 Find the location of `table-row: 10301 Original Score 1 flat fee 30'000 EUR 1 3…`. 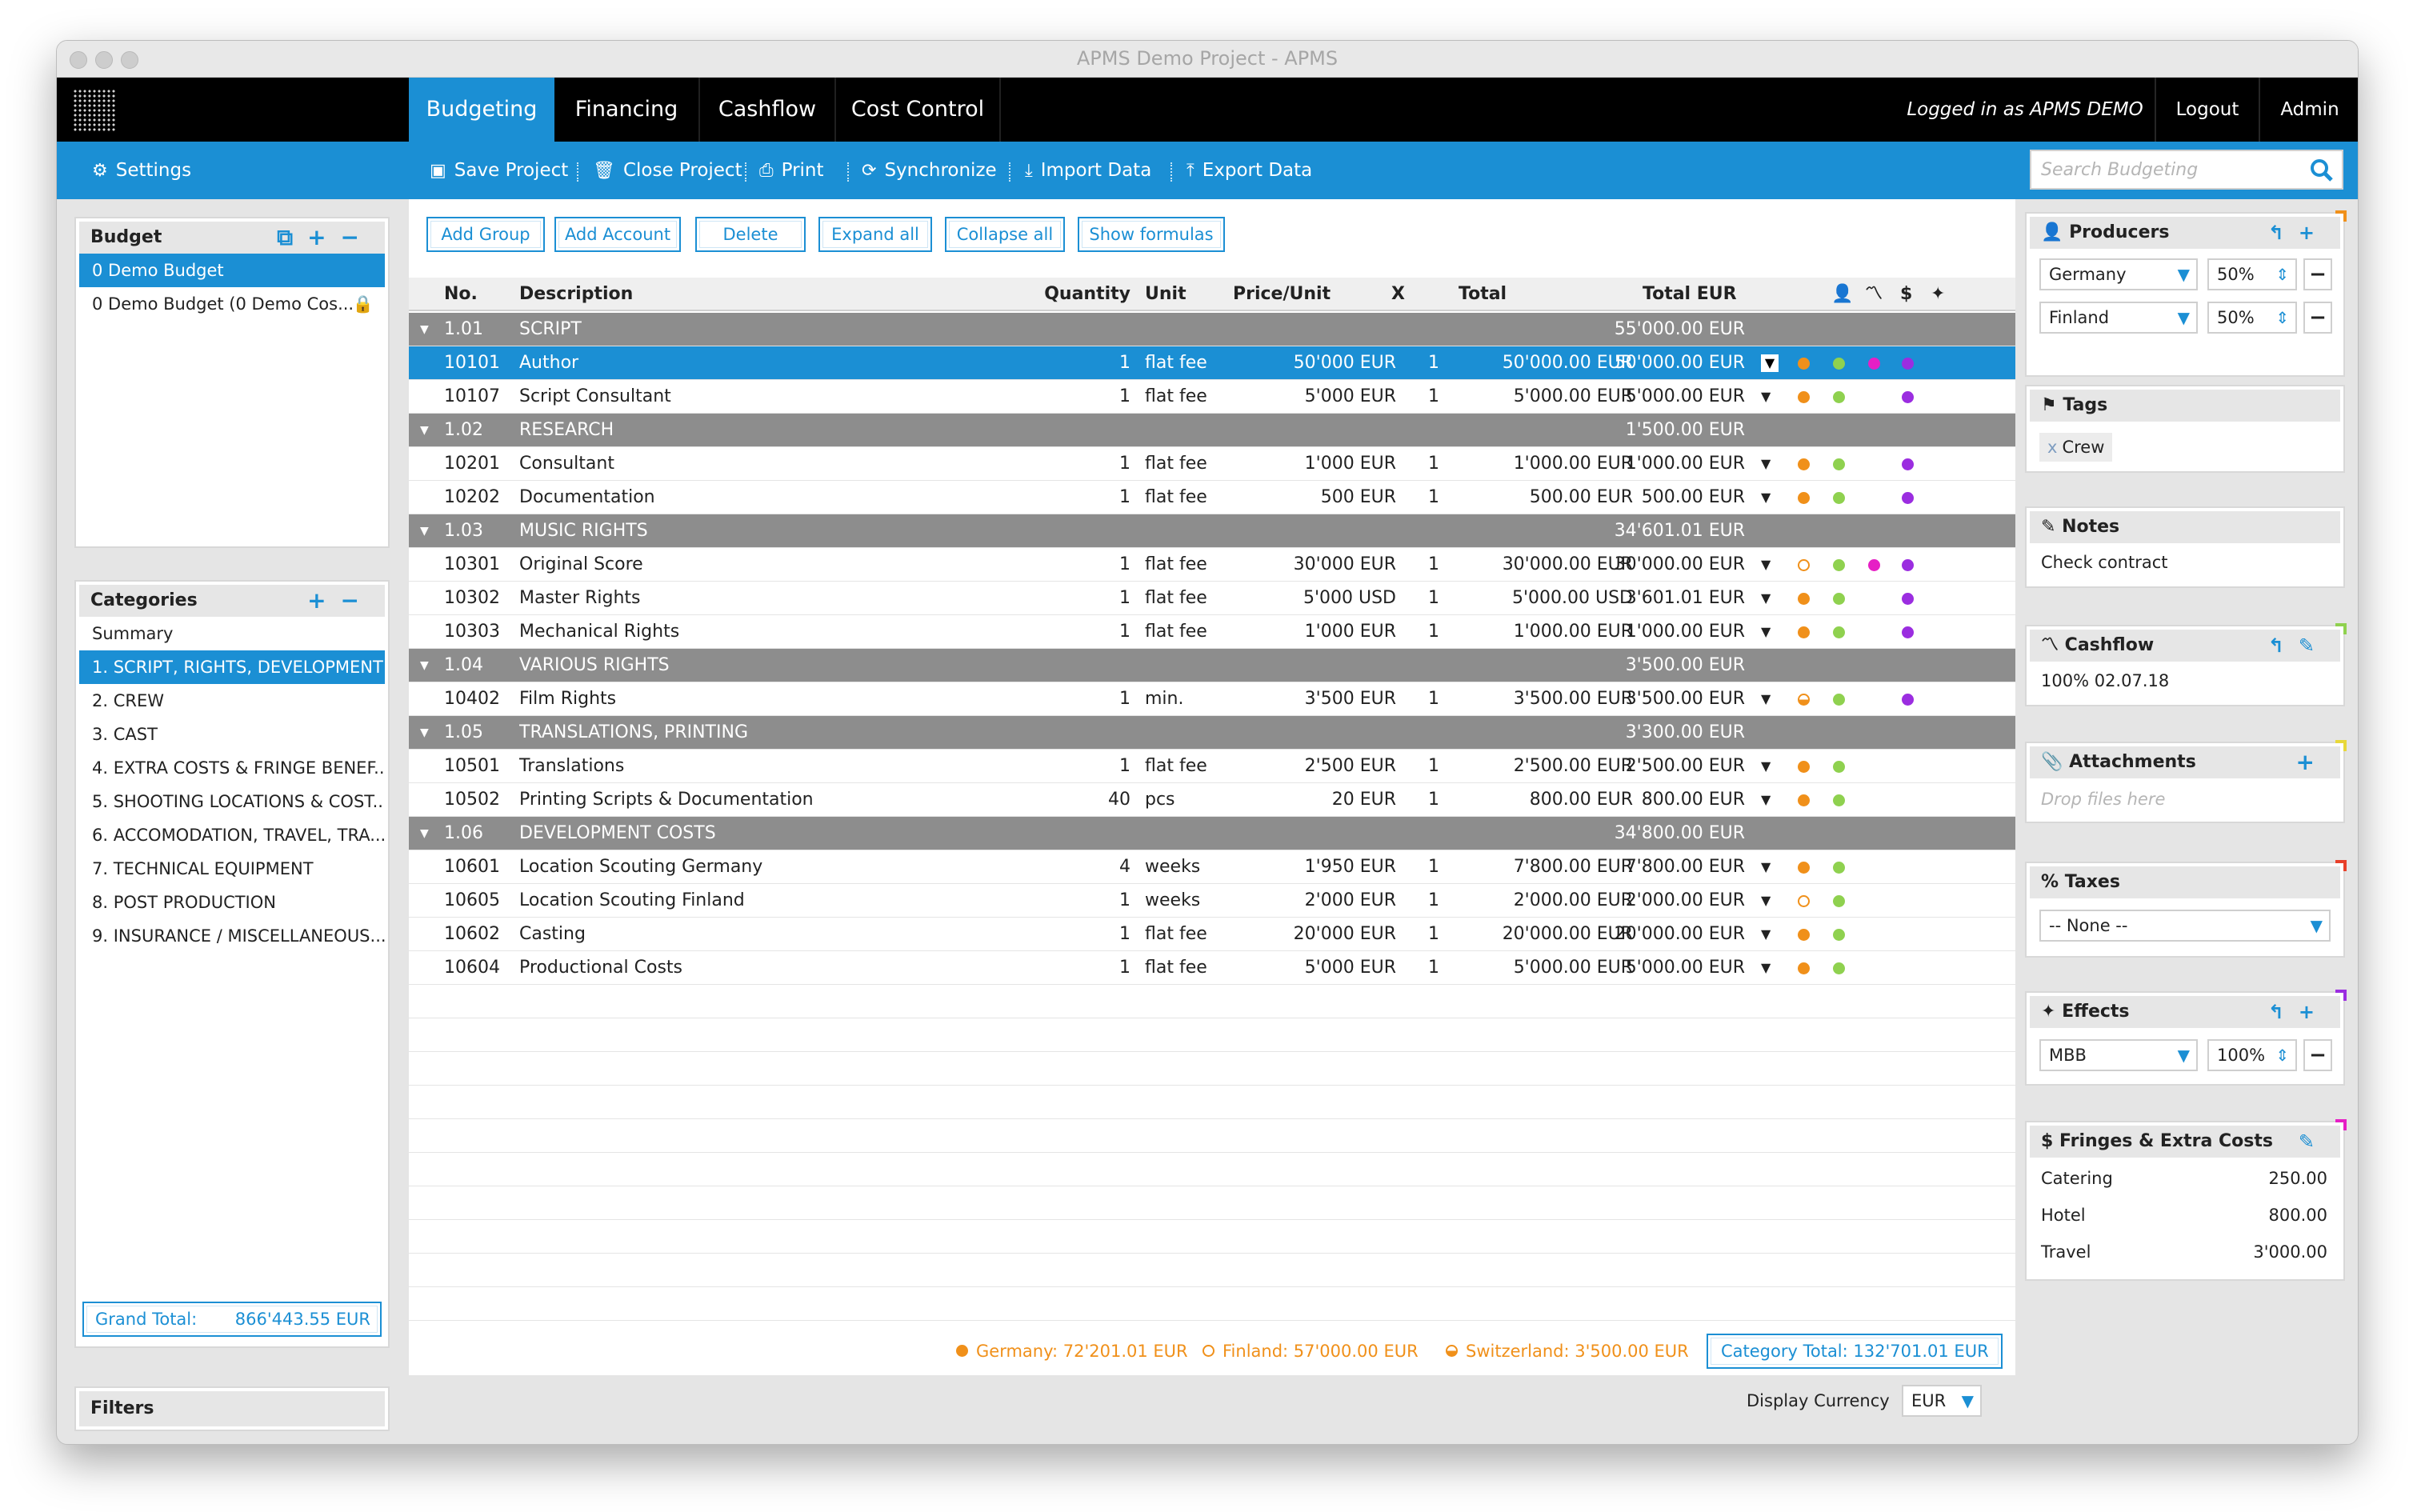

table-row: 10301 Original Score 1 flat fee 30'000 EUR 1 3… is located at coordinates (1212, 565).